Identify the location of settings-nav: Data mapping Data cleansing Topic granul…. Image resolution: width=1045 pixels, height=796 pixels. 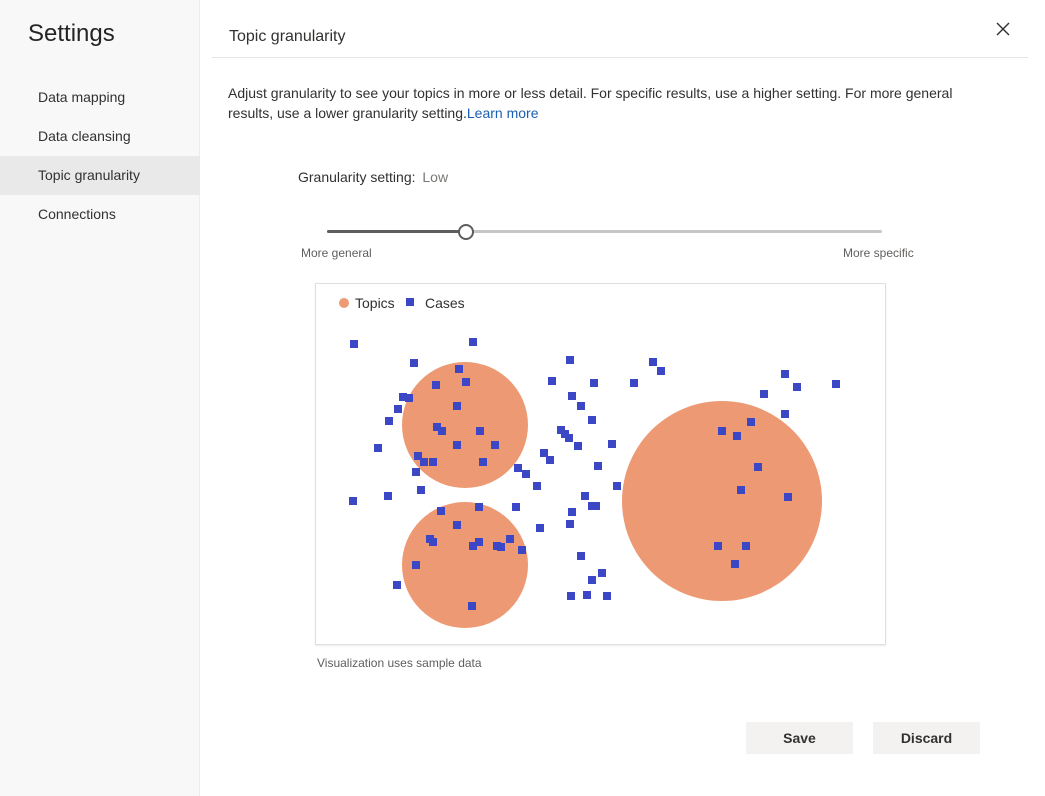
(100, 156).